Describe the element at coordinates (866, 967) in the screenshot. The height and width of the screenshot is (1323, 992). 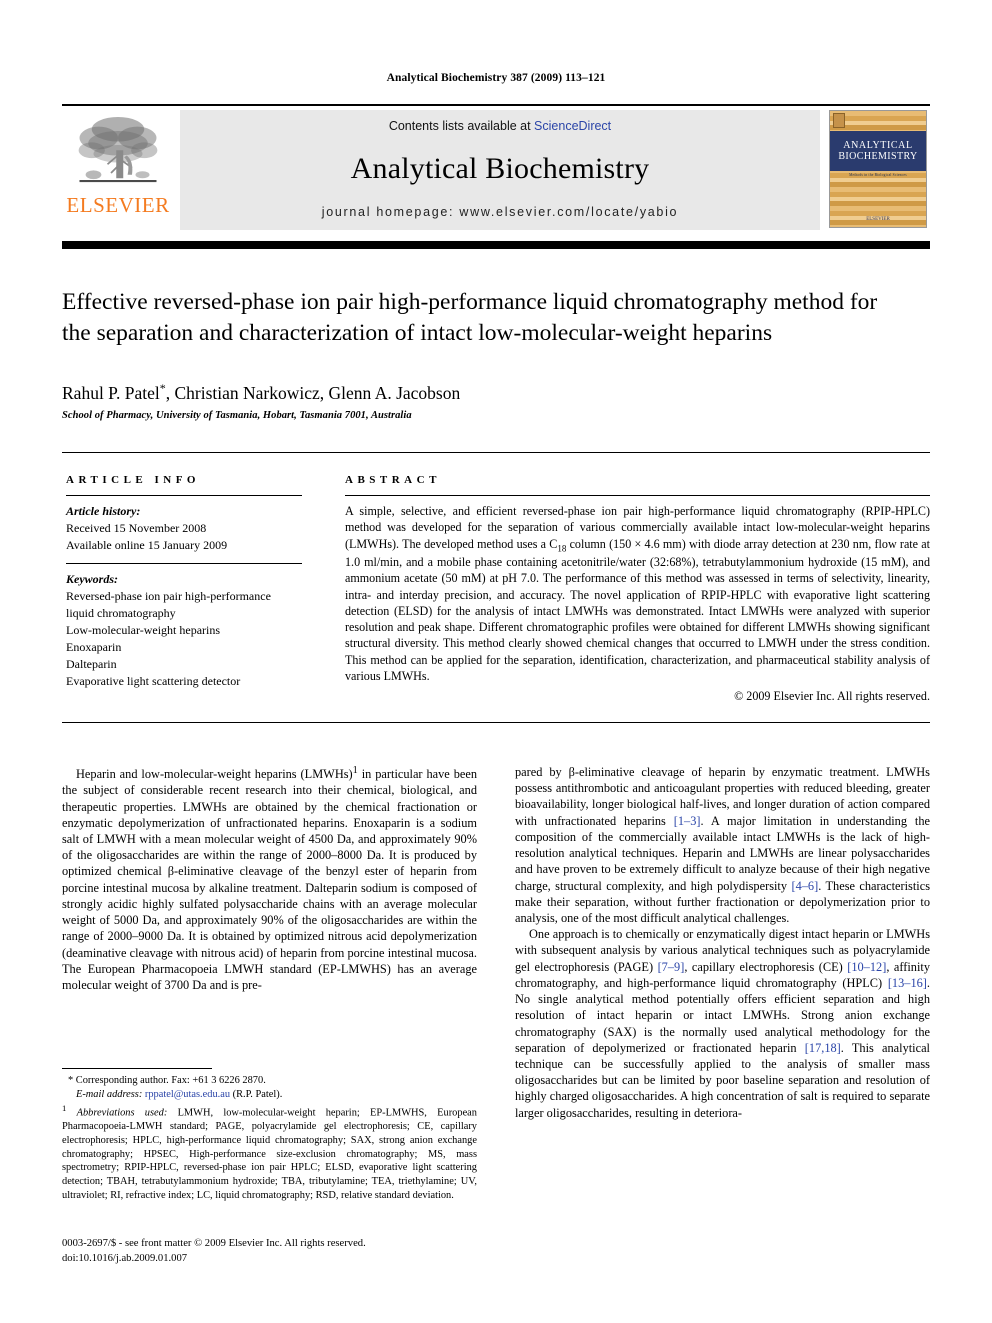
I see `reference-link: [10–12]` at that location.